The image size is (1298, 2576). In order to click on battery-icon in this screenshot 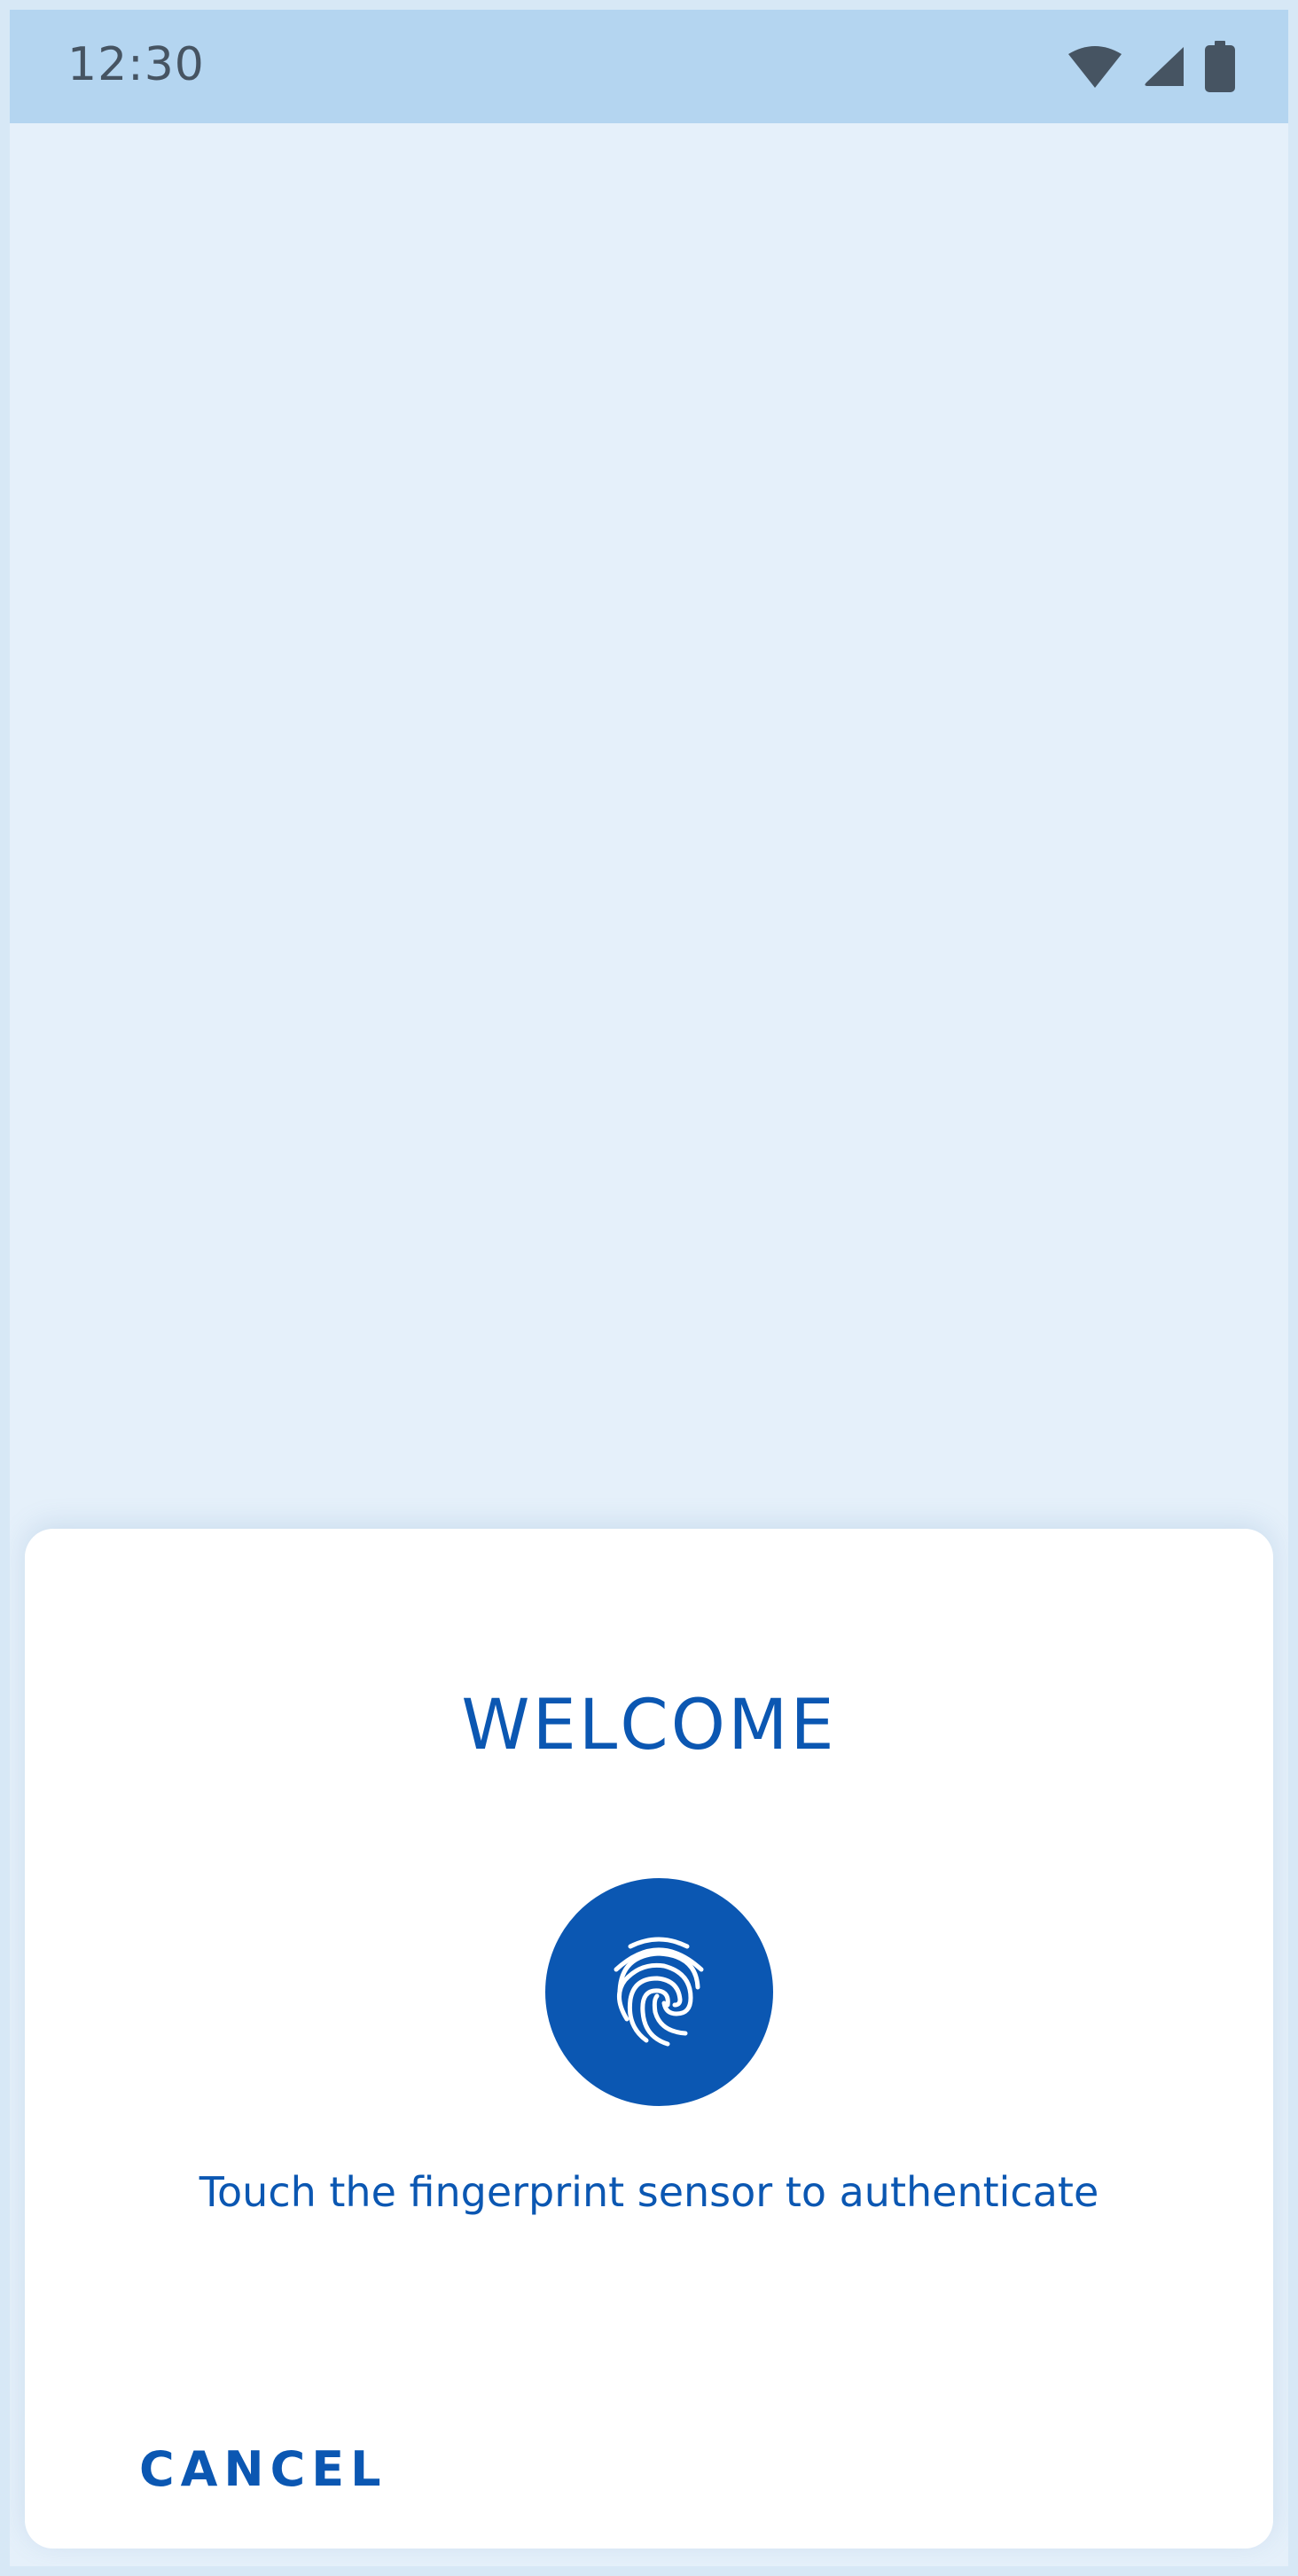, I will do `click(1220, 68)`.